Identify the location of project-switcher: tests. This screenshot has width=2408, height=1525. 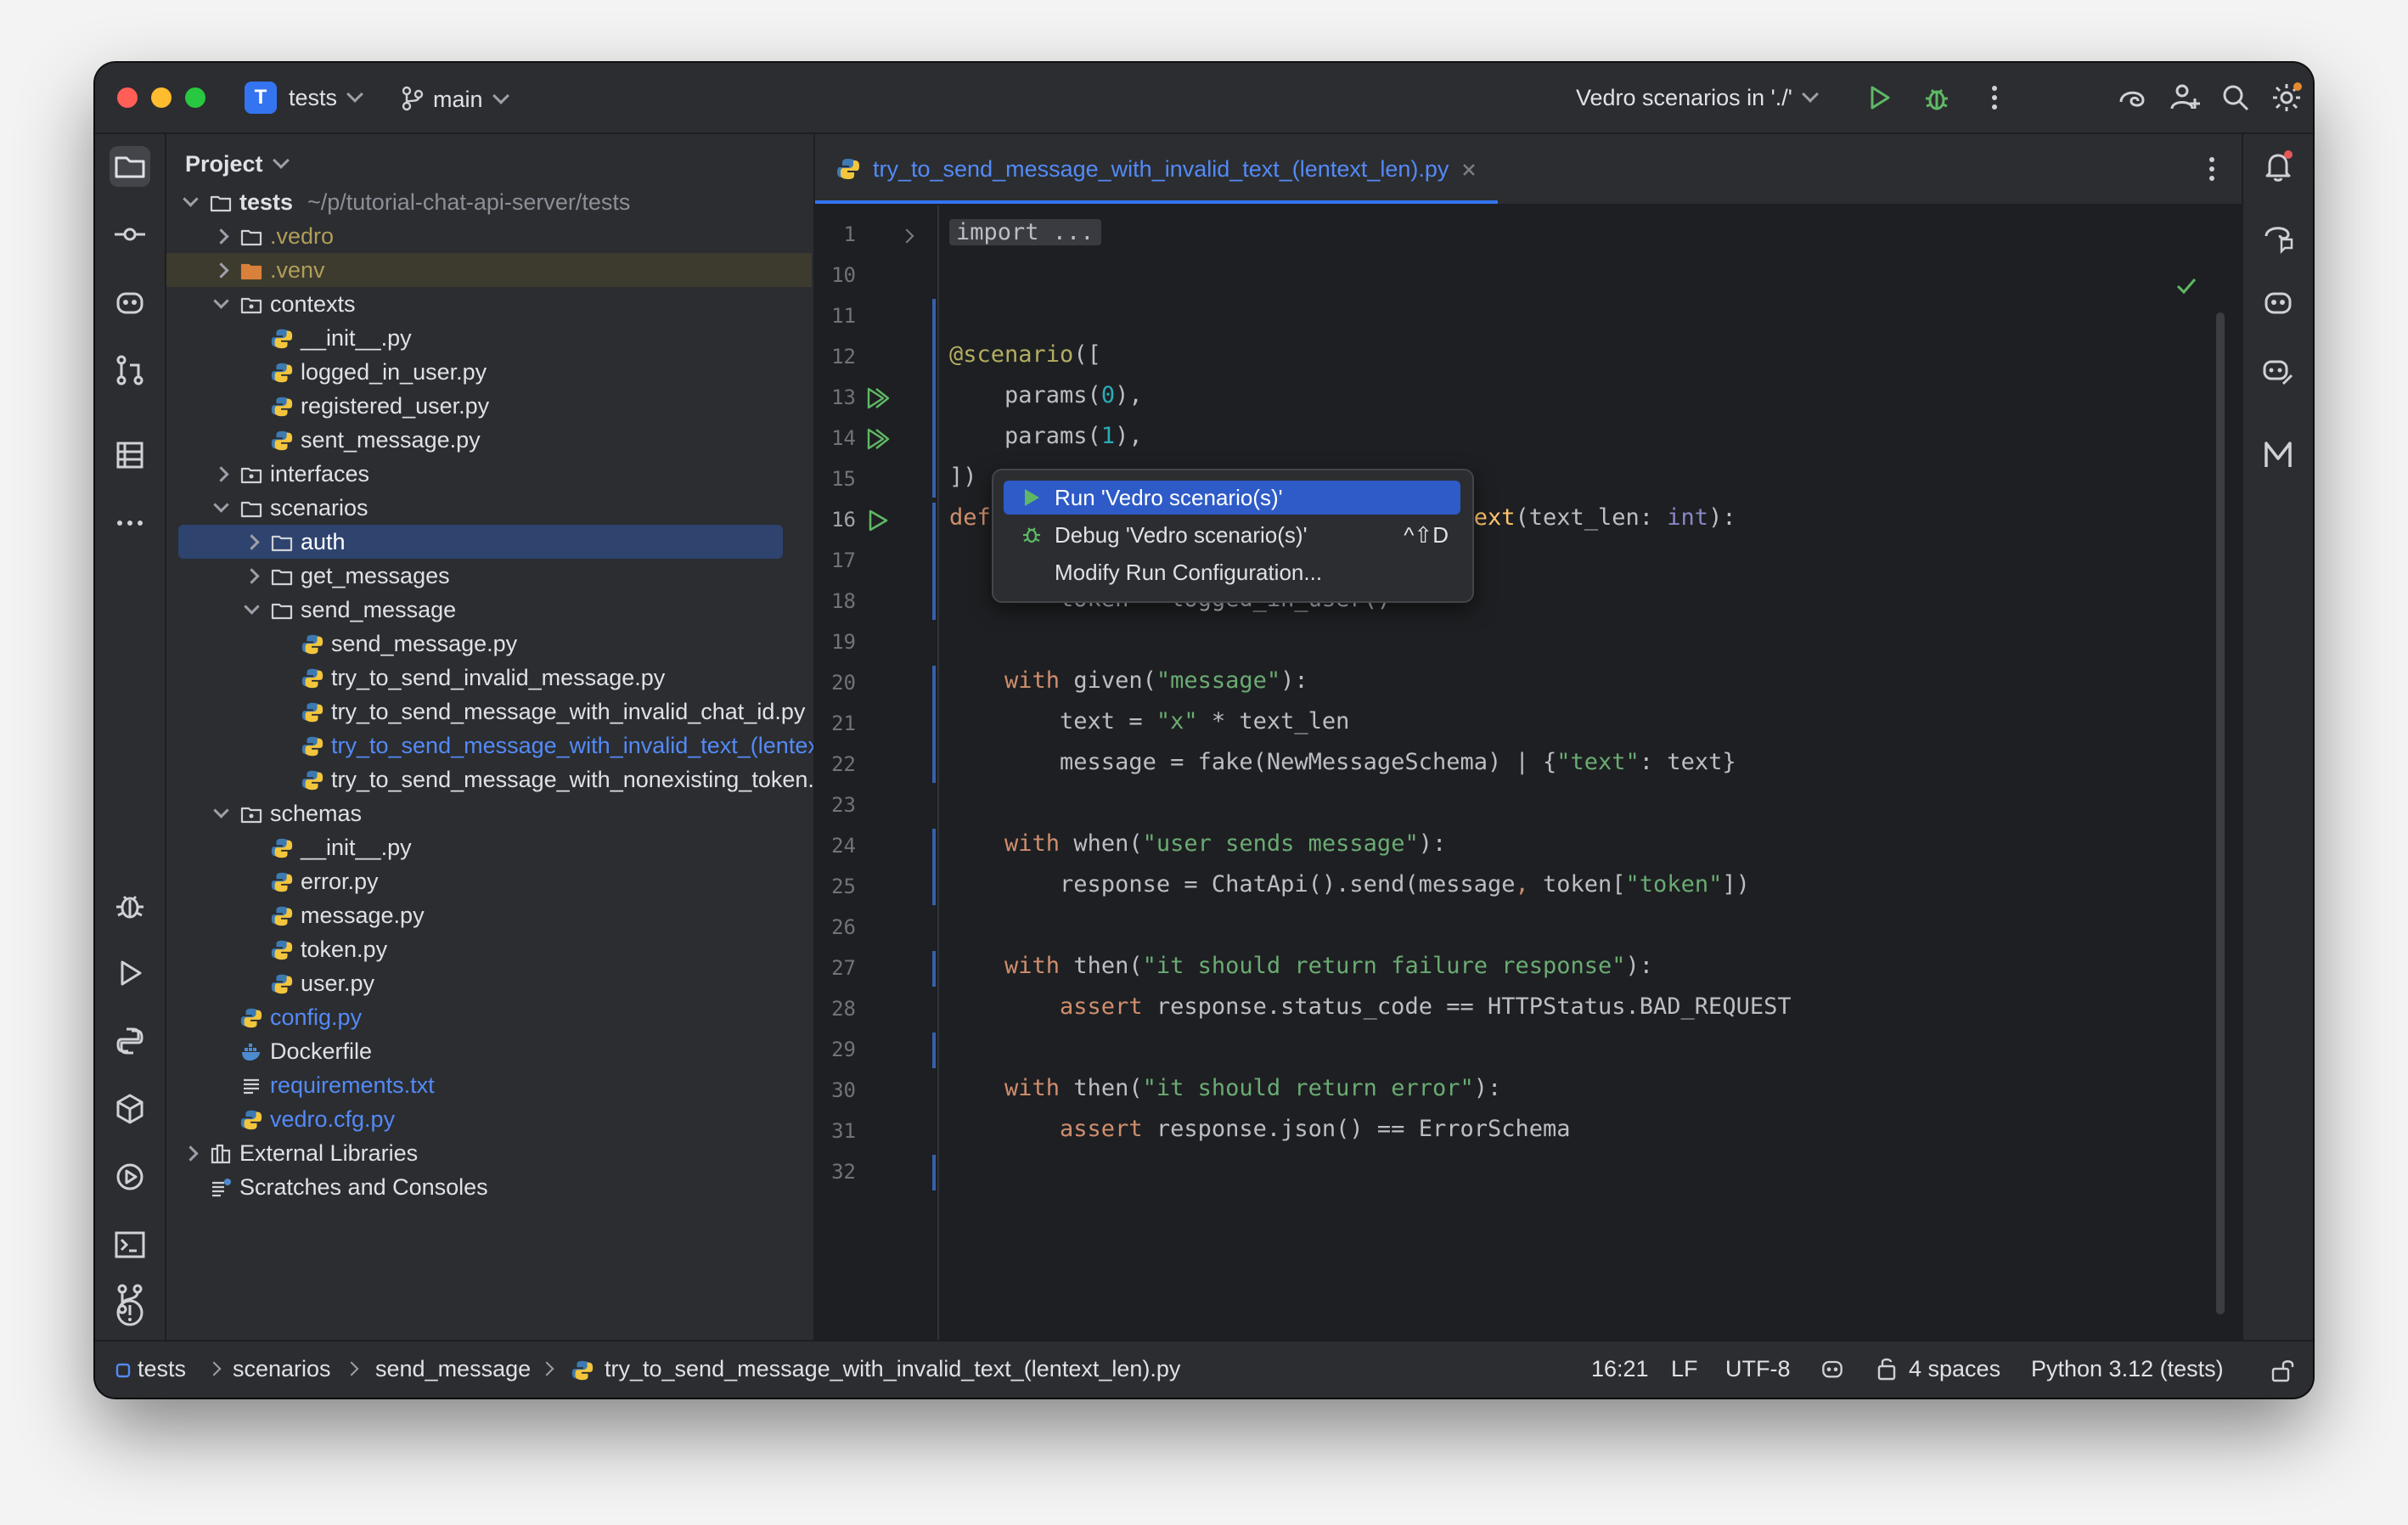
(326, 98).